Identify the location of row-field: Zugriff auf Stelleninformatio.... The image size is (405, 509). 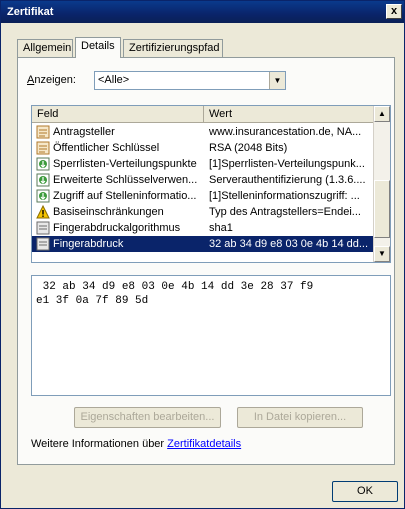
(125, 196).